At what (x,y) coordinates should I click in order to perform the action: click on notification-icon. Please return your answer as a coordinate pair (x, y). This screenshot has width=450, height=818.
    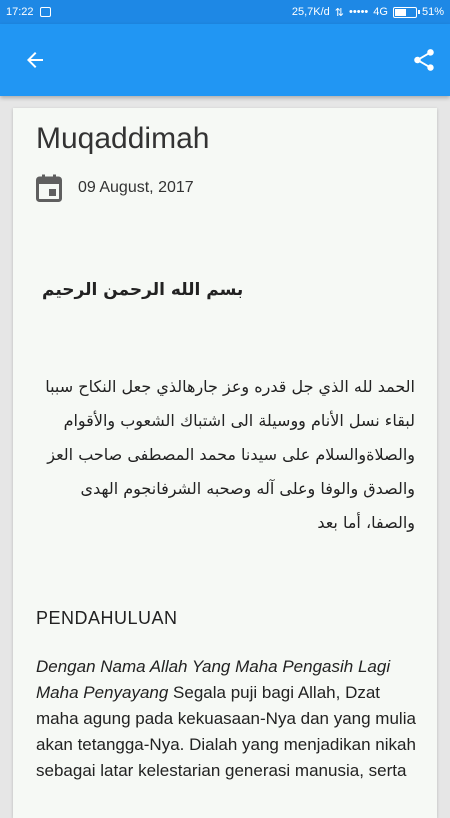
    Looking at the image, I should click on (45, 12).